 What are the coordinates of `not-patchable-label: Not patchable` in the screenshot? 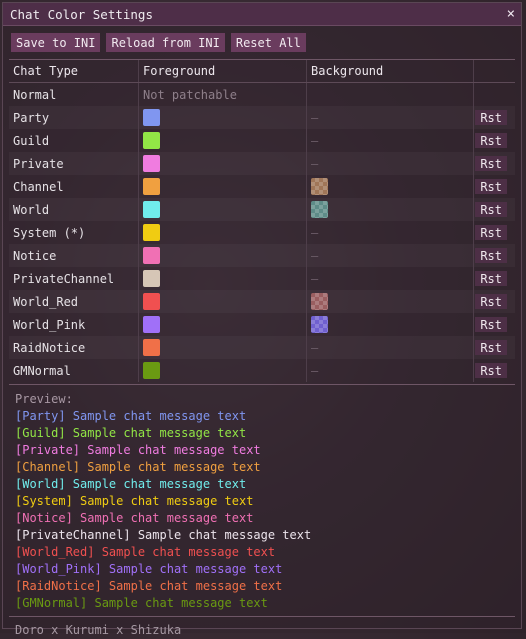 It's located at (190, 94).